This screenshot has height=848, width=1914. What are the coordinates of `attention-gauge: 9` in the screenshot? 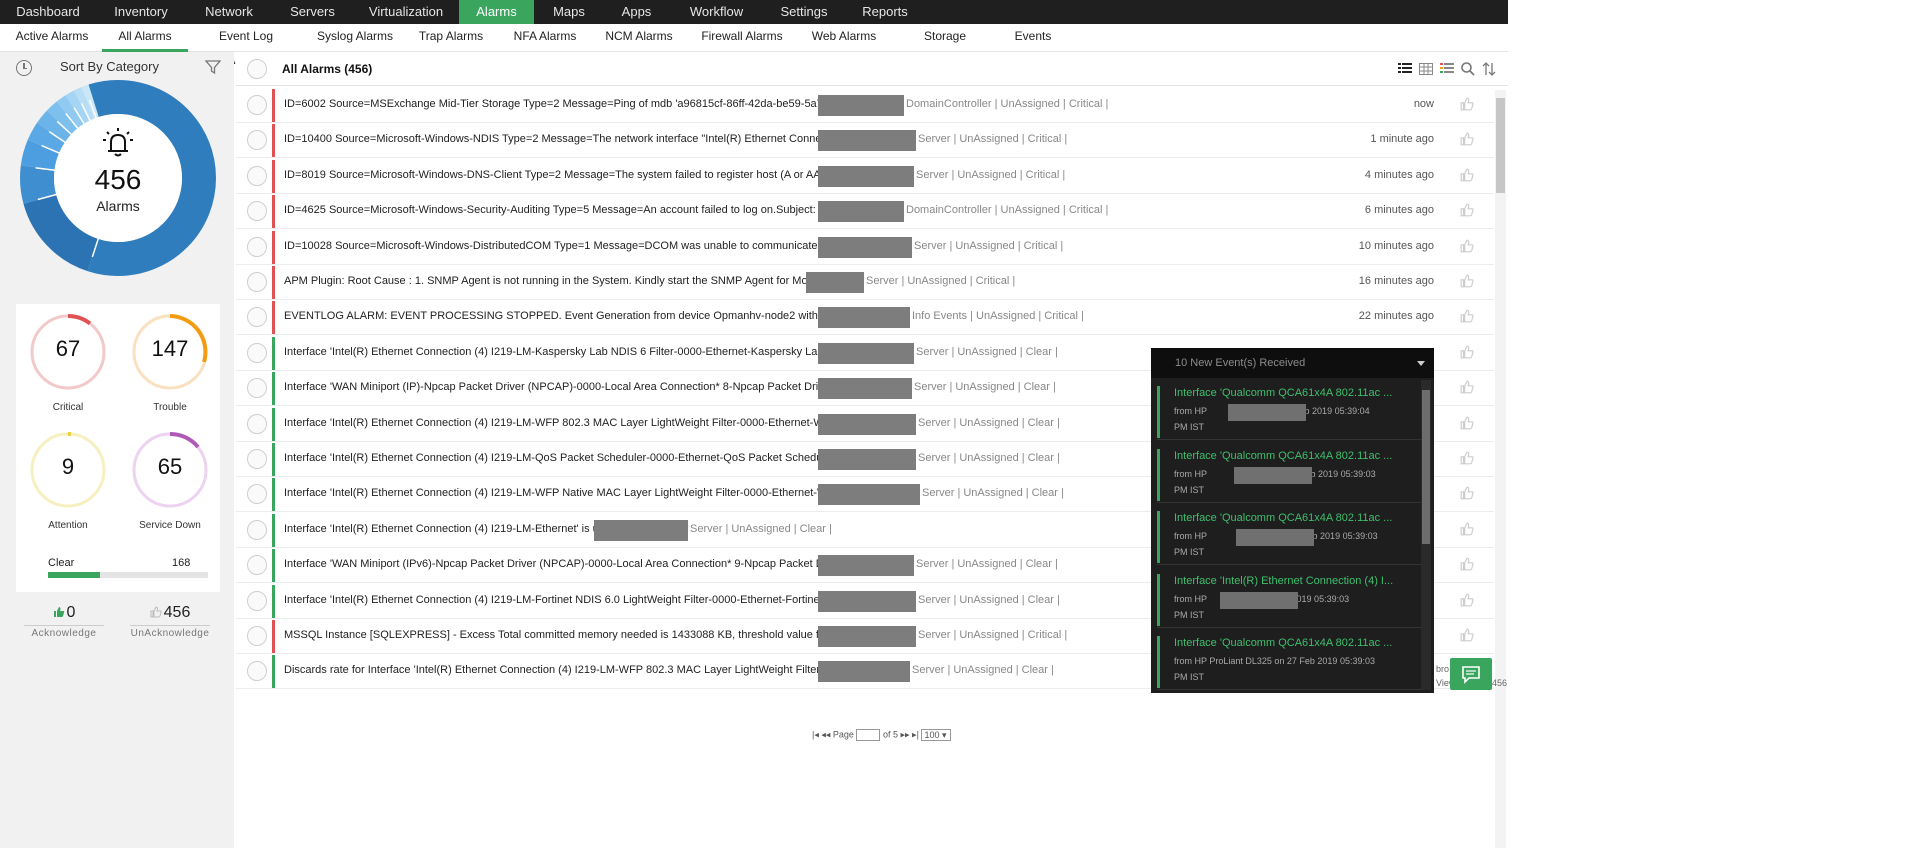 It's located at (68, 470).